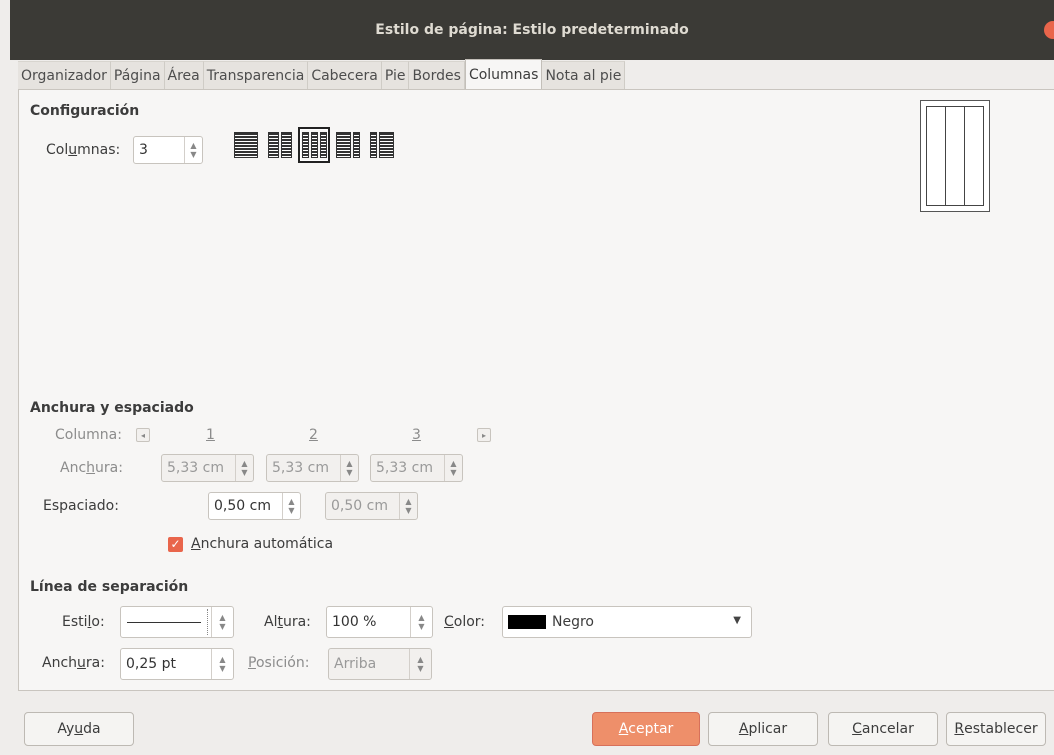 This screenshot has height=755, width=1054. Describe the element at coordinates (151, 664) in the screenshot. I see `line-width-value: 0,25 pt` at that location.